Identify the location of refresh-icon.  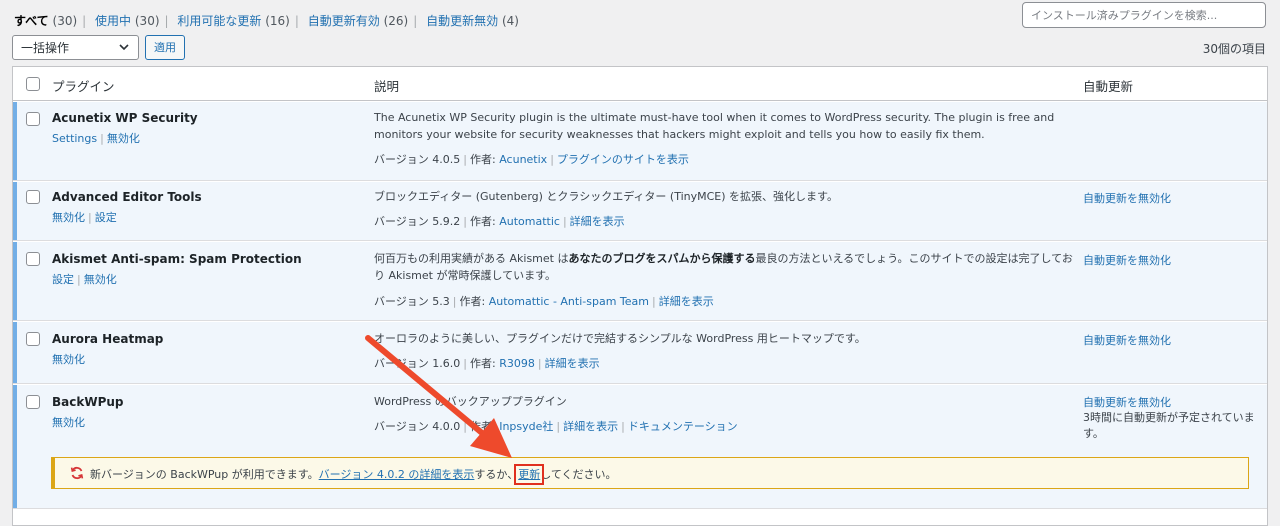
(77, 473).